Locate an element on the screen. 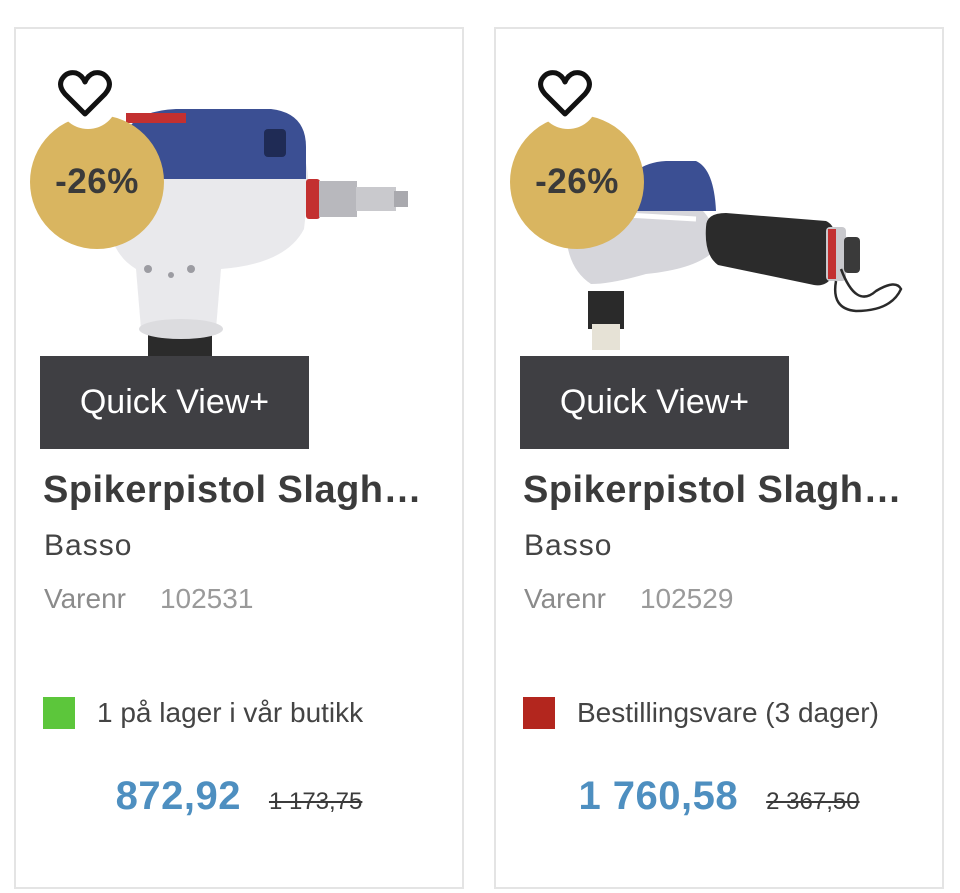 Image resolution: width=960 pixels, height=893 pixels. current-price: 1 760,58 is located at coordinates (658, 796).